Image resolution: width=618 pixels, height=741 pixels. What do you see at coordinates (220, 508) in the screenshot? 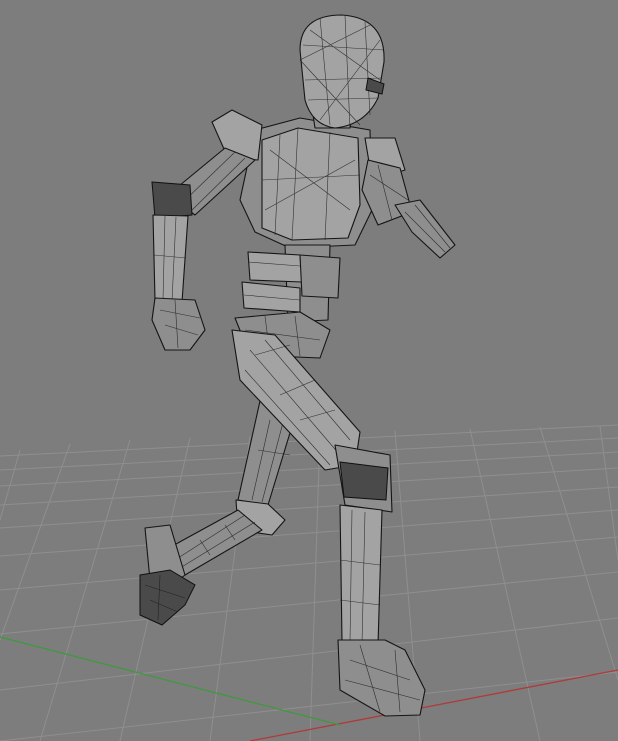
I see `back-leg` at bounding box center [220, 508].